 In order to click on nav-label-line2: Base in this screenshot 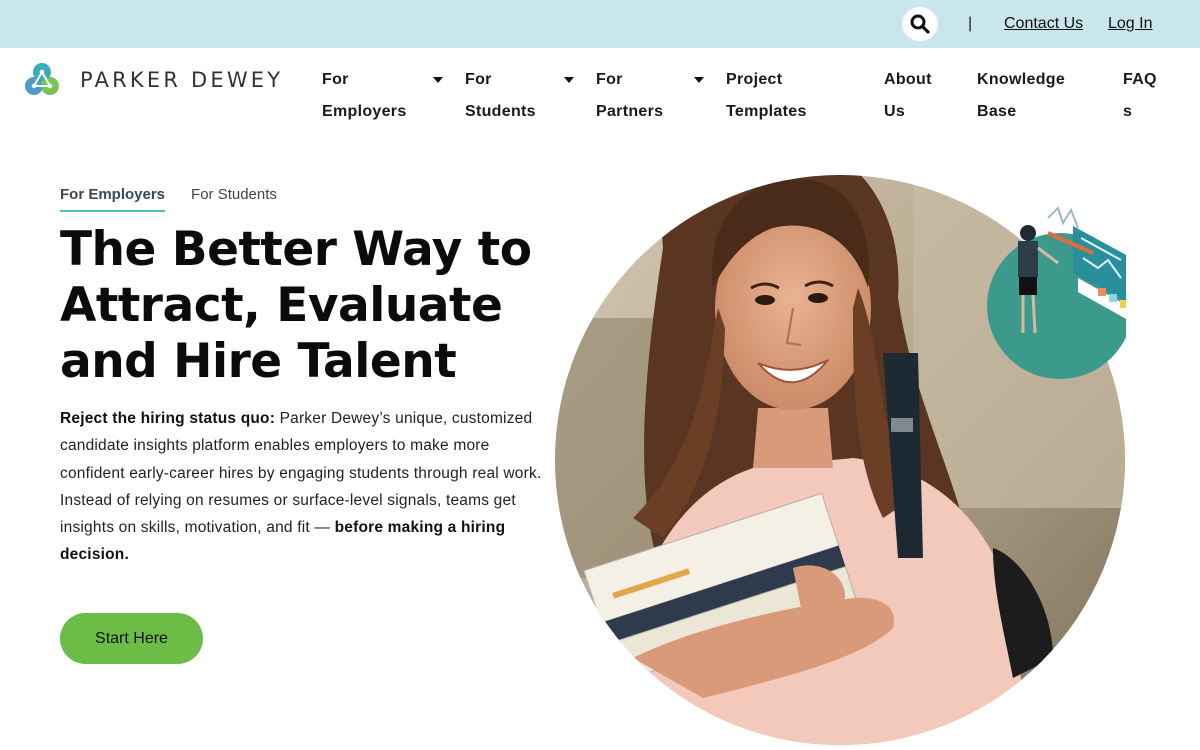, I will do `click(997, 111)`.